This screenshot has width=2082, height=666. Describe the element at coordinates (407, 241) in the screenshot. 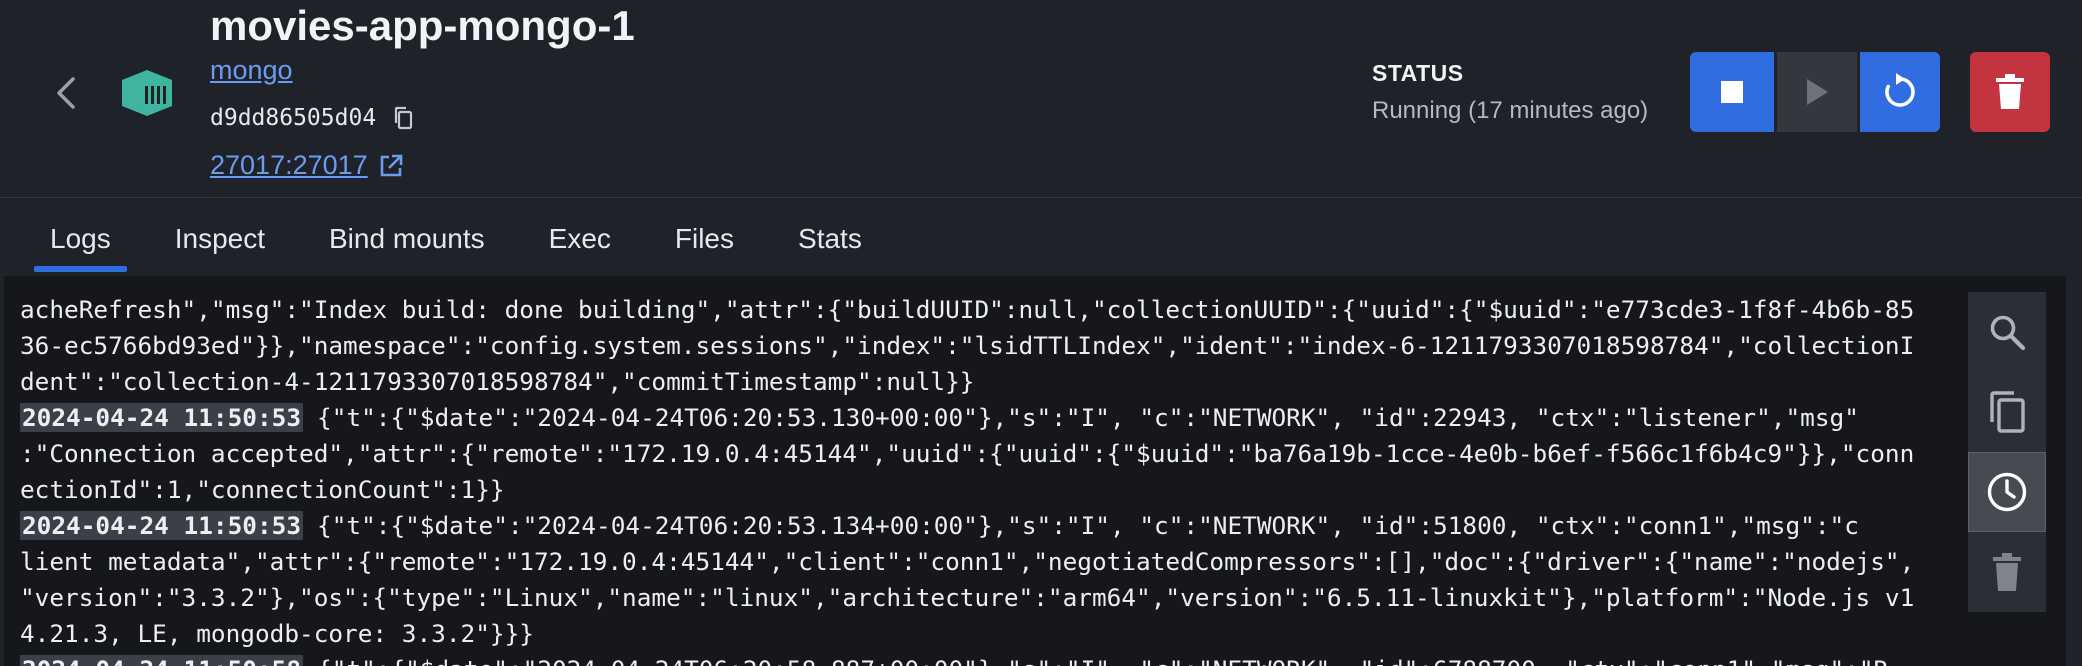

I see `tab-bind-mounts: Bind mounts` at that location.